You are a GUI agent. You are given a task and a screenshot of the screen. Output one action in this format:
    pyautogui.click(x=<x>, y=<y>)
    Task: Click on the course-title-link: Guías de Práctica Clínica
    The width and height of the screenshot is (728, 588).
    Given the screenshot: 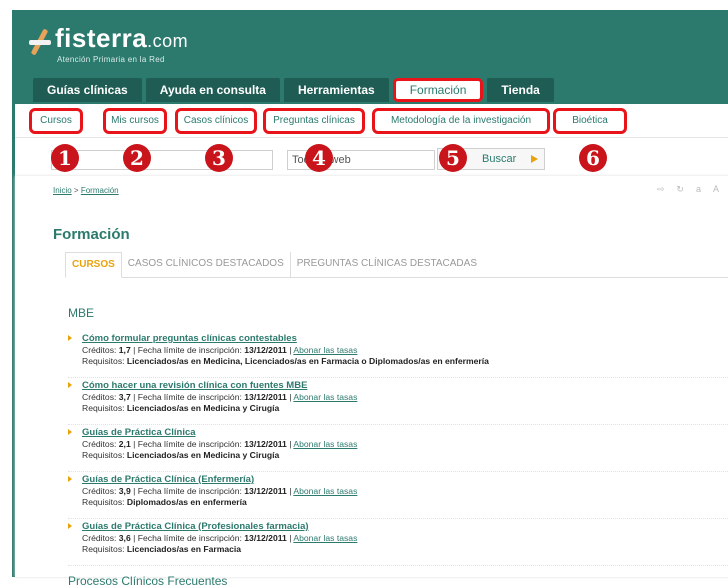 What is the action you would take?
    pyautogui.click(x=405, y=433)
    